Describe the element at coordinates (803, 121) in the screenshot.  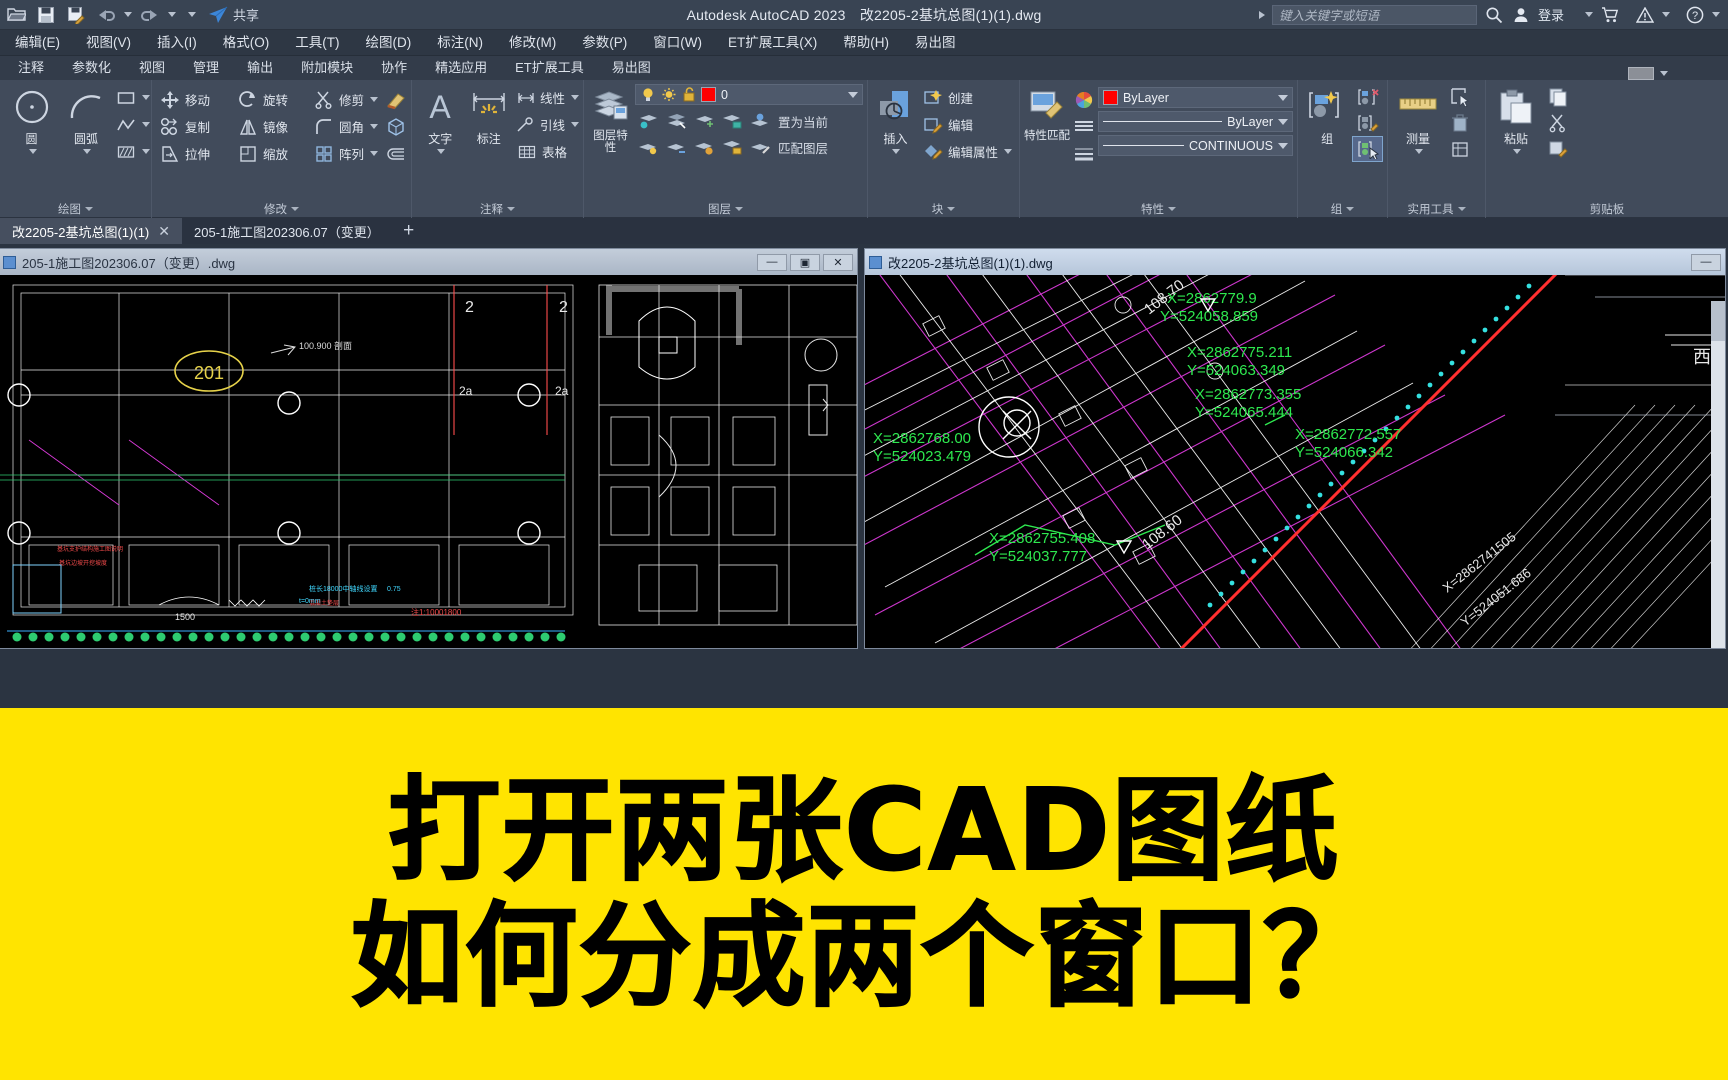
I see `layer-set-current-label: 置为当前` at that location.